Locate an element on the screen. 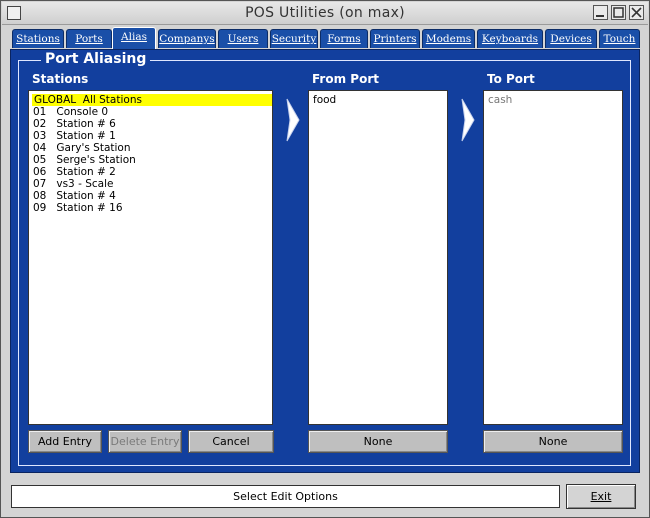 Image resolution: width=650 pixels, height=518 pixels. status-bar: Select Edit Options is located at coordinates (285, 496).